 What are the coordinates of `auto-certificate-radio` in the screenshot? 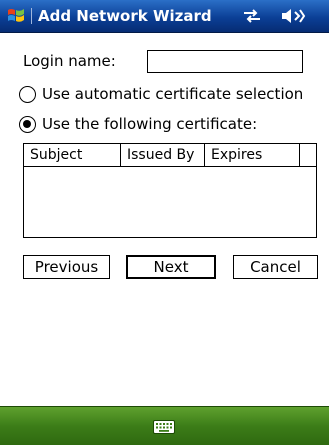 It's located at (27, 94).